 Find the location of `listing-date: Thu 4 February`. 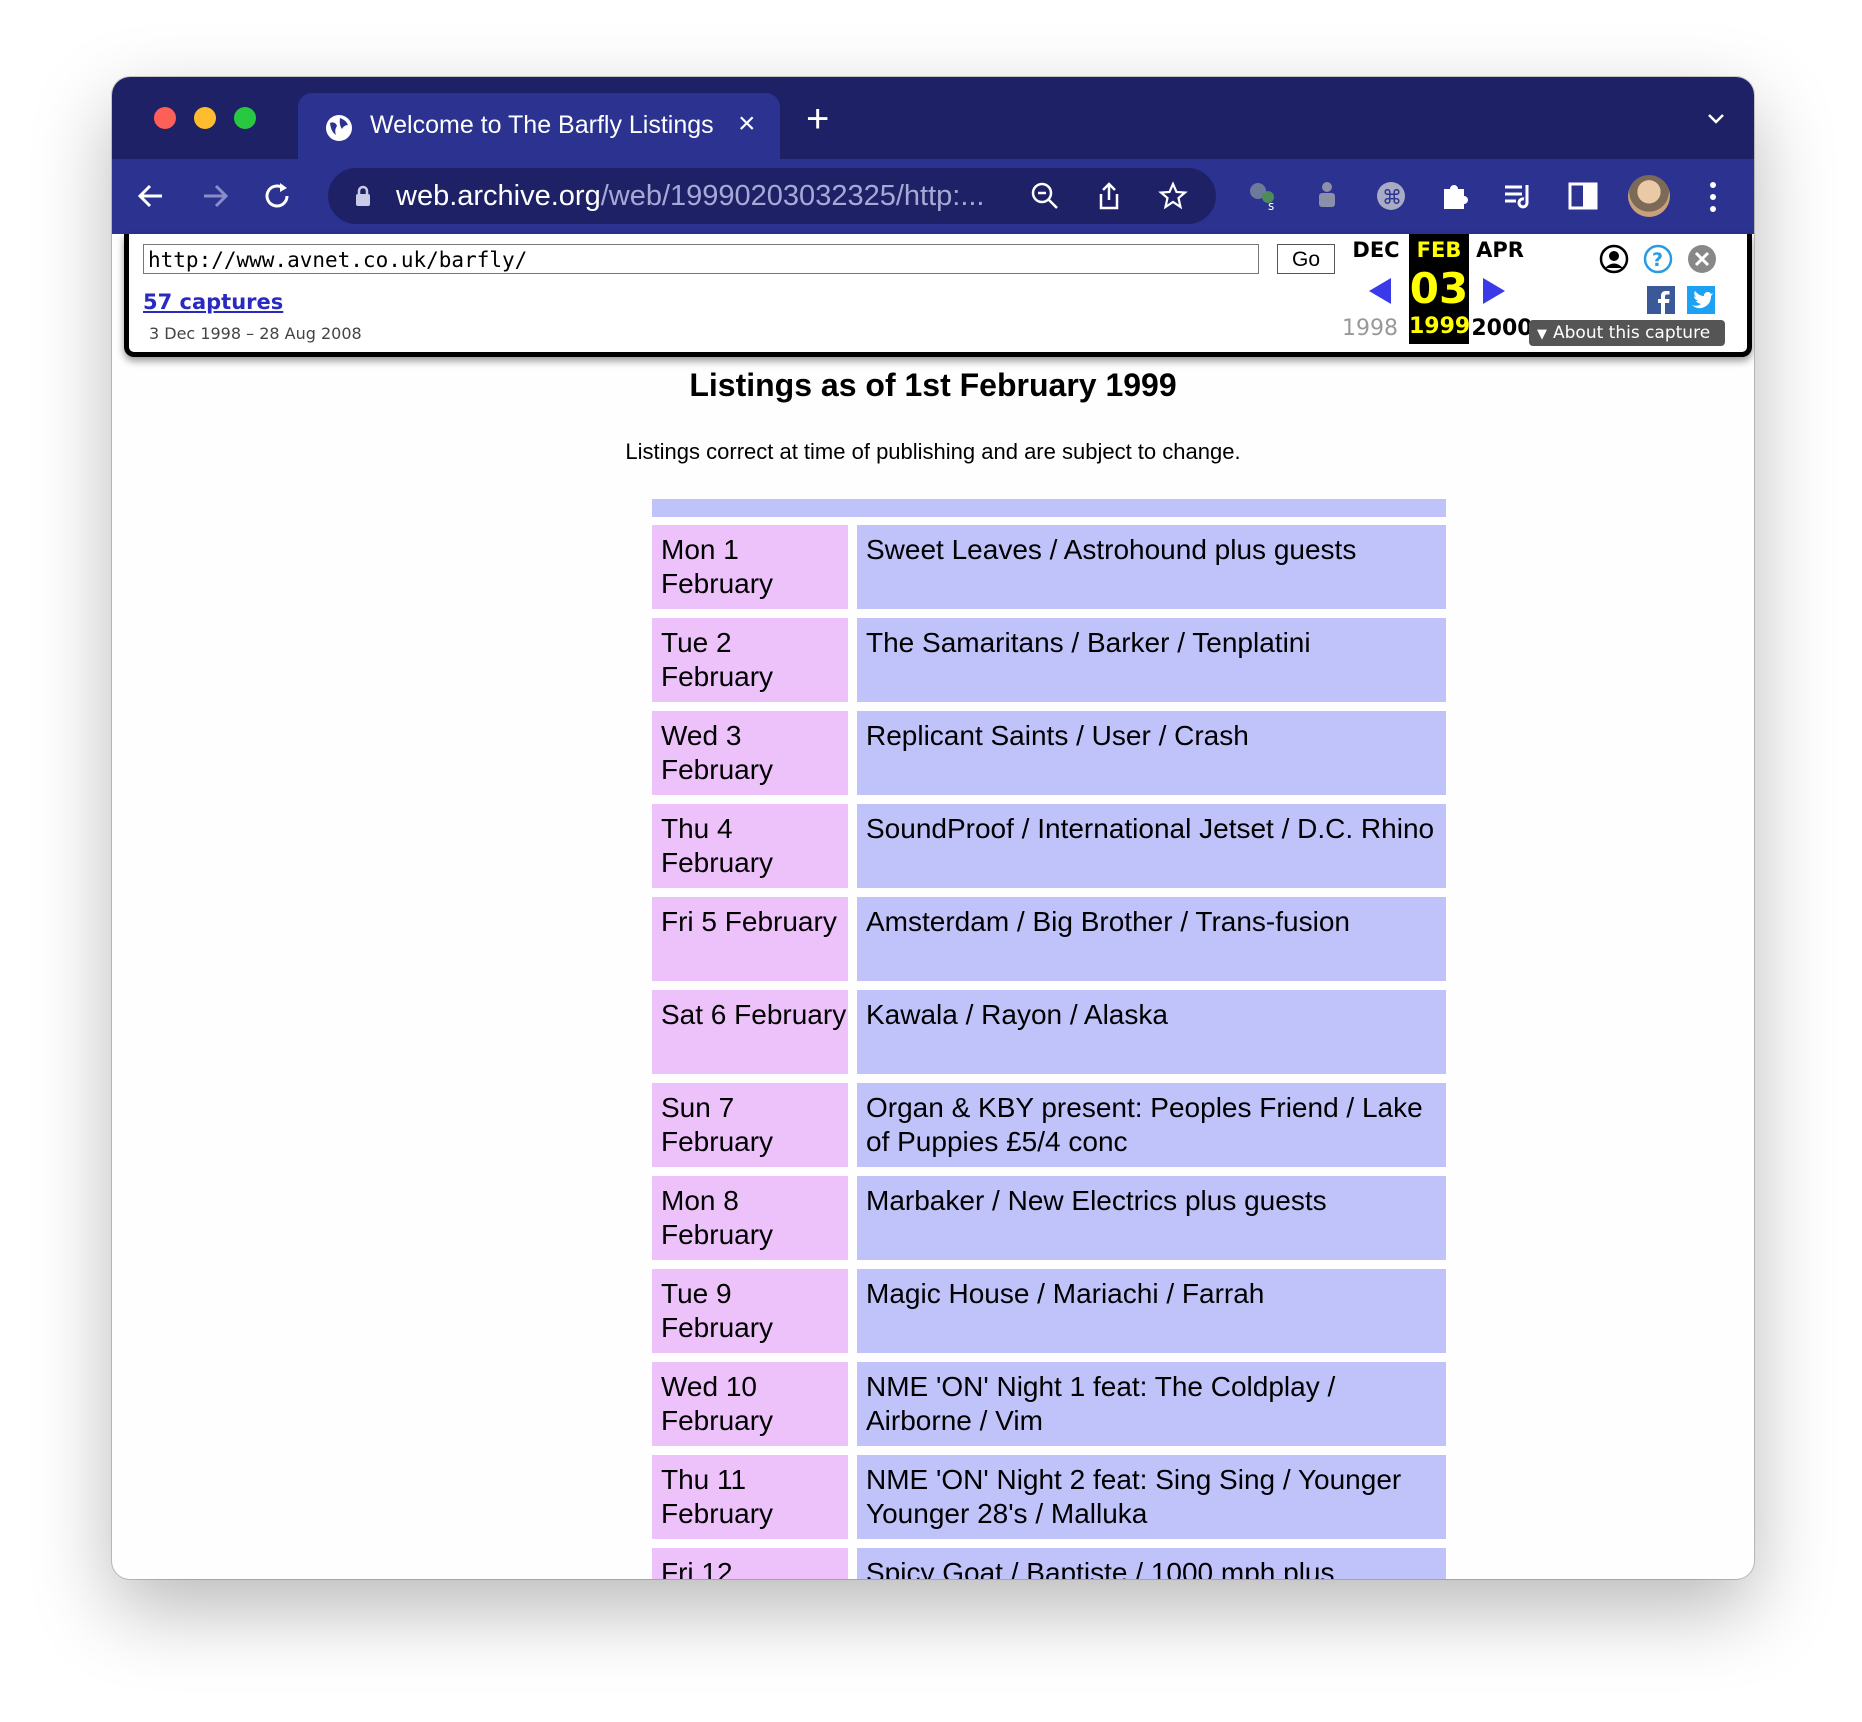

listing-date: Thu 4 February is located at coordinates (750, 846).